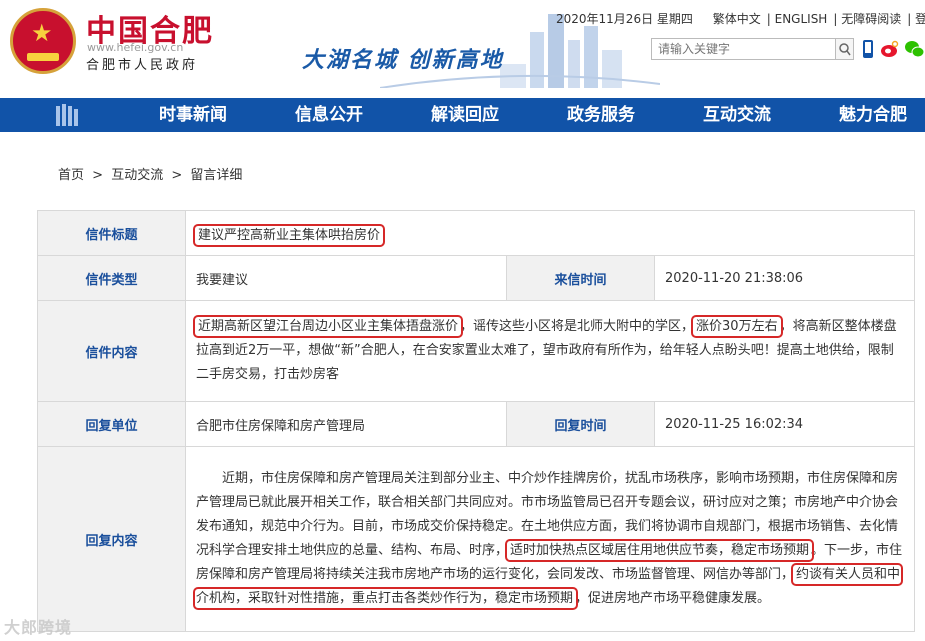  I want to click on letter-content-text: ，谣传这些小区将是北师大附中的学区，, so click(577, 326).